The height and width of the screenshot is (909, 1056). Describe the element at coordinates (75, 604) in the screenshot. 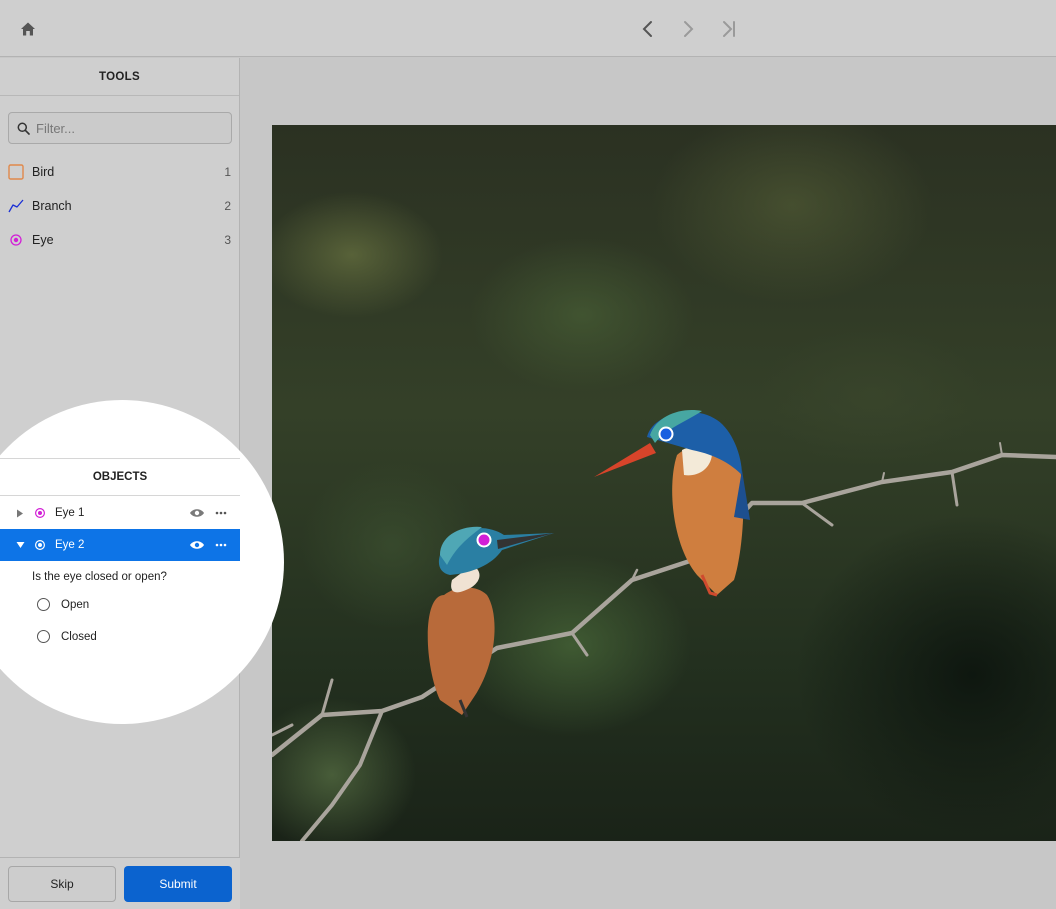

I see `radio-label: Open` at that location.